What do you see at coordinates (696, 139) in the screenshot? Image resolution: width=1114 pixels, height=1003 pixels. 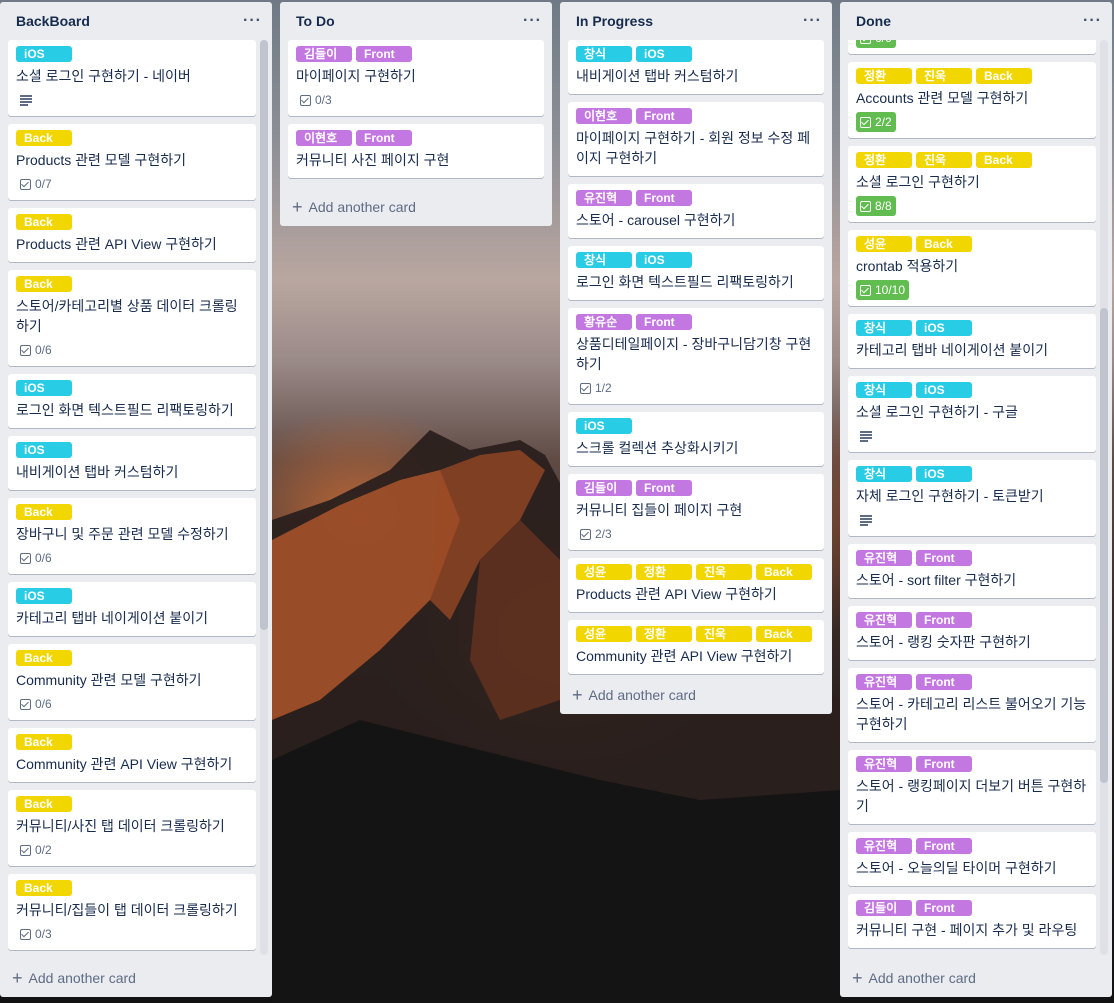 I see `list-item: 이현호 Front 마이페이지 구현하기 - 회원 정보 수정 페이지 구현하기` at bounding box center [696, 139].